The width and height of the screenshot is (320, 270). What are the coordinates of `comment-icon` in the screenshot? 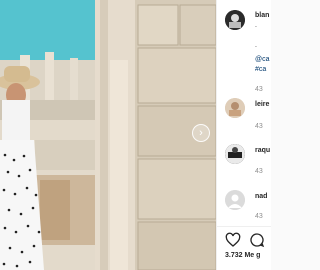 It's located at (257, 240).